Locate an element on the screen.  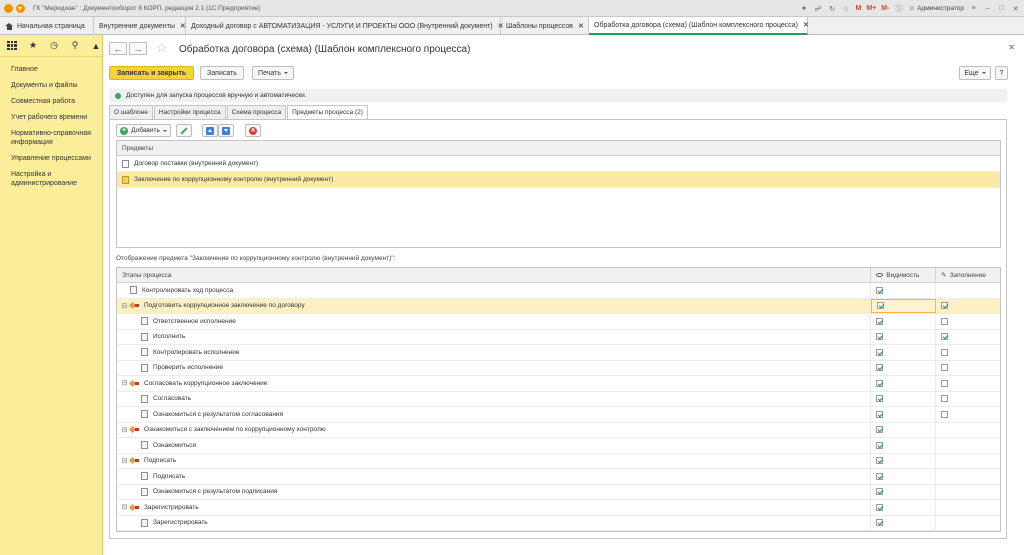
tab-process-settings: Настройки процесса is located at coordinates (189, 112).